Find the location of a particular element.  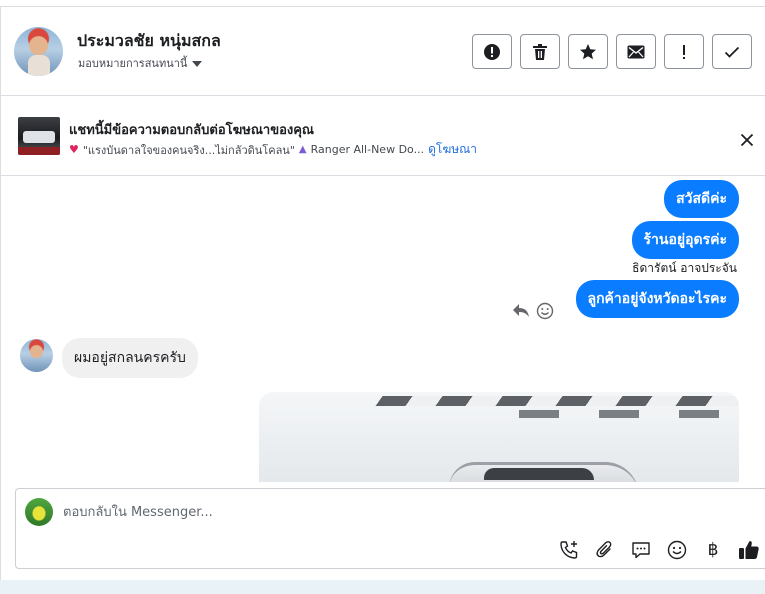

react-emoji-icon is located at coordinates (545, 313).